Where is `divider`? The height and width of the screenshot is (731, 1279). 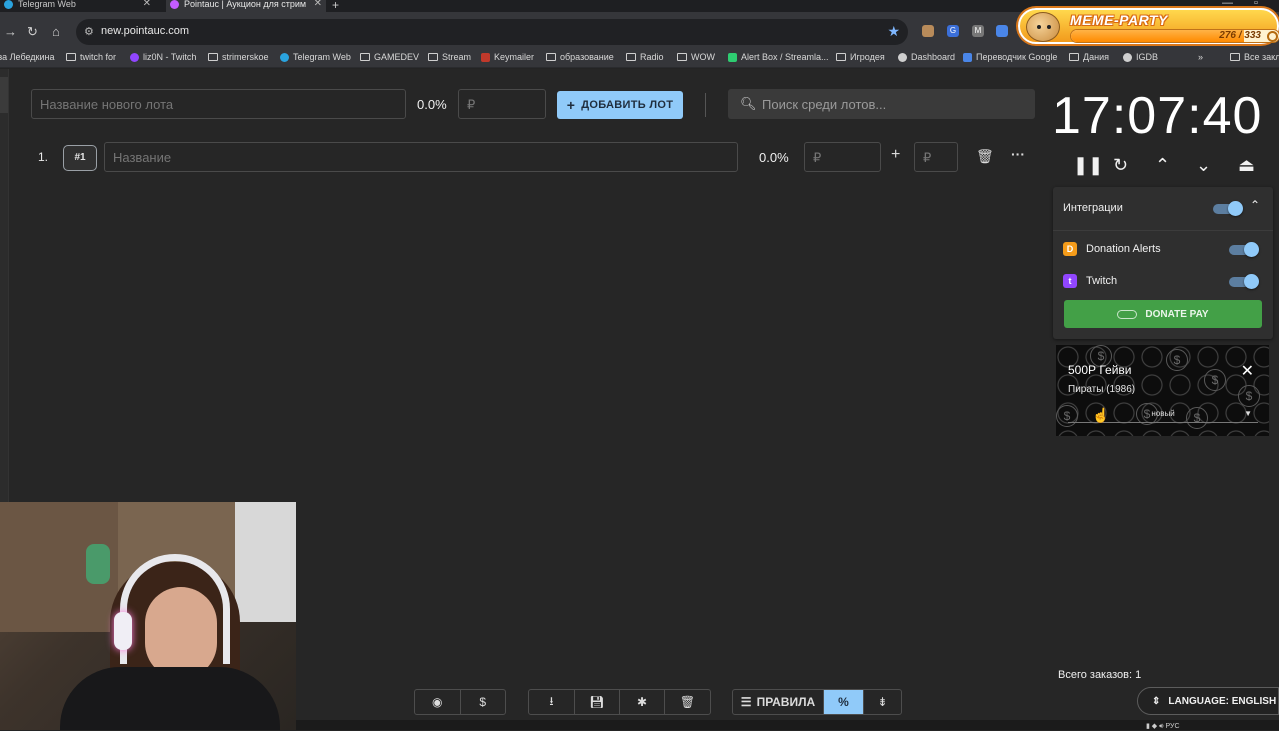
divider is located at coordinates (705, 105).